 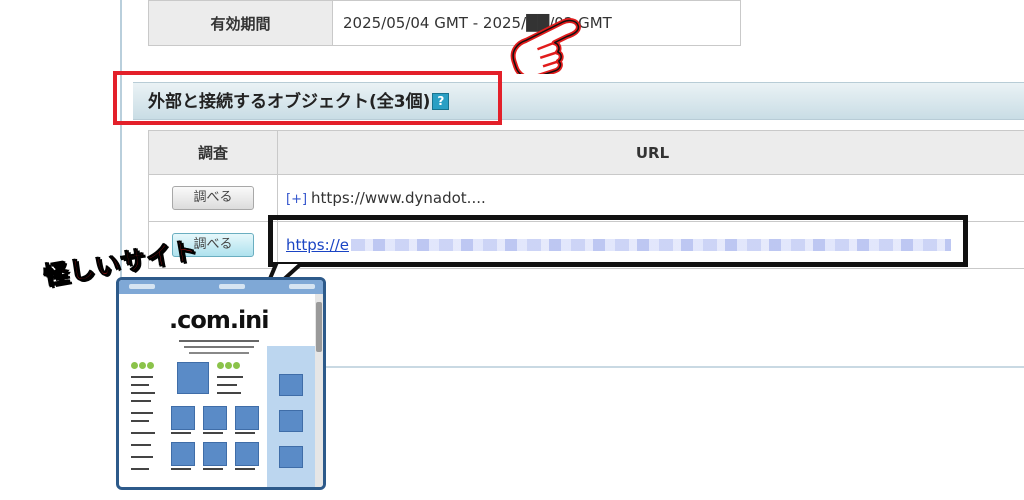 What do you see at coordinates (213, 198) in the screenshot?
I see `investigate-button: 調べる` at bounding box center [213, 198].